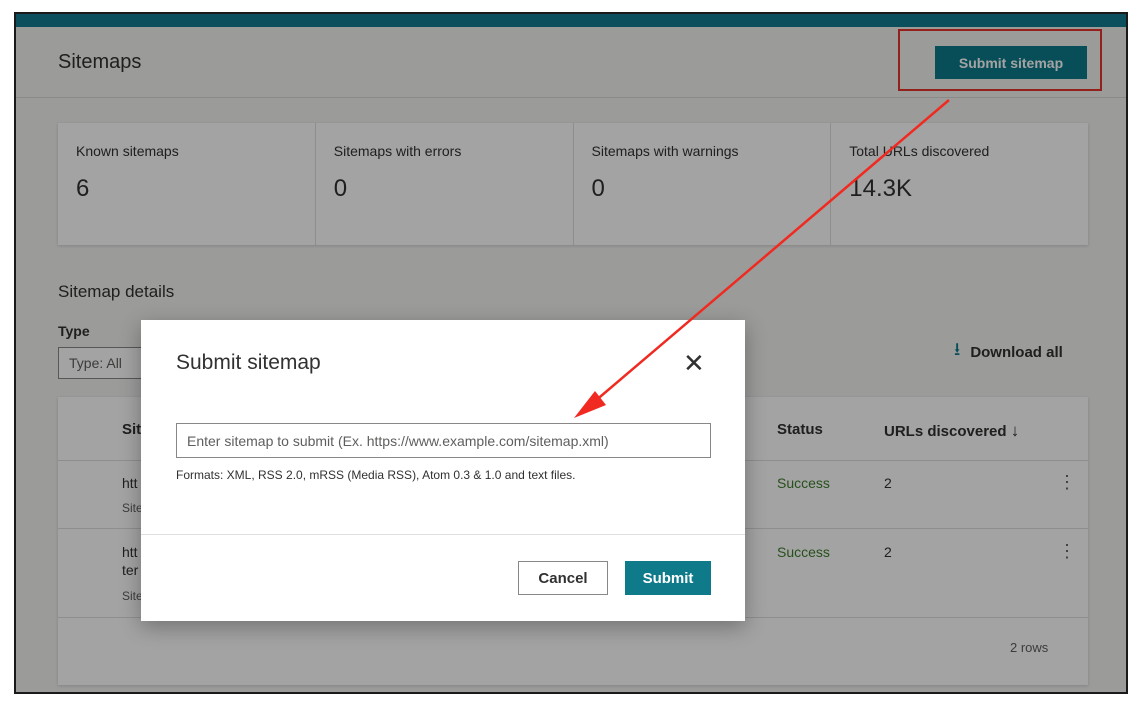  I want to click on submit-button: Submit, so click(668, 578).